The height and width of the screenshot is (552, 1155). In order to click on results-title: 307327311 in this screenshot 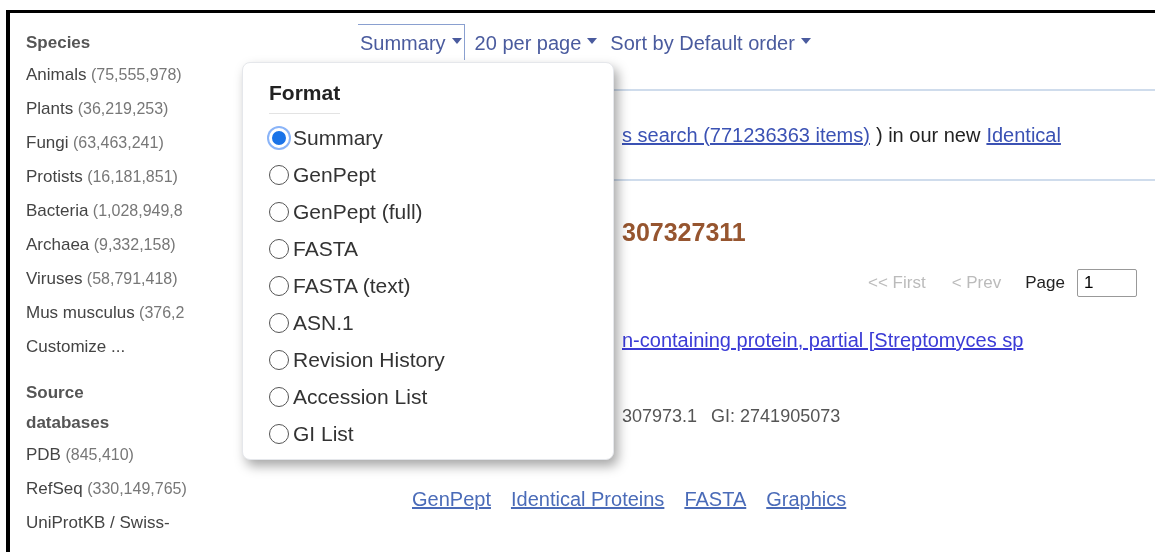, I will do `click(684, 232)`.